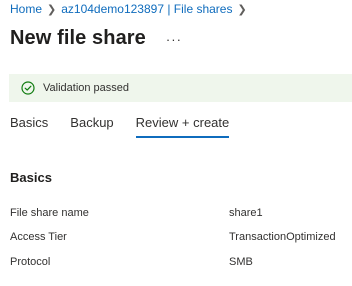 This screenshot has height=286, width=352. Describe the element at coordinates (26, 9) in the screenshot. I see `breadcrumb-home: Home` at that location.